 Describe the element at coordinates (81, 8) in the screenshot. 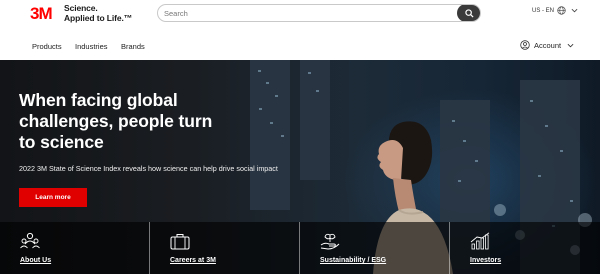

I see `tagline-line1: Science.` at that location.